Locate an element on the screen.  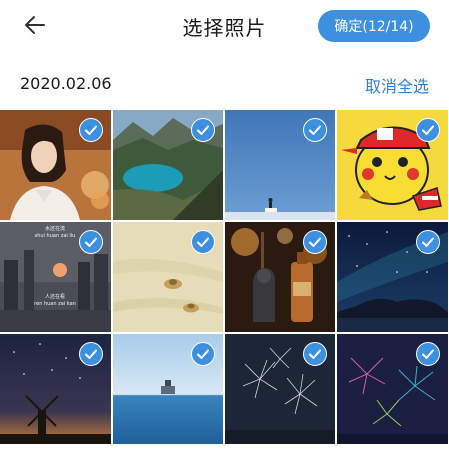
date-header: 2020.02.06 is located at coordinates (66, 83).